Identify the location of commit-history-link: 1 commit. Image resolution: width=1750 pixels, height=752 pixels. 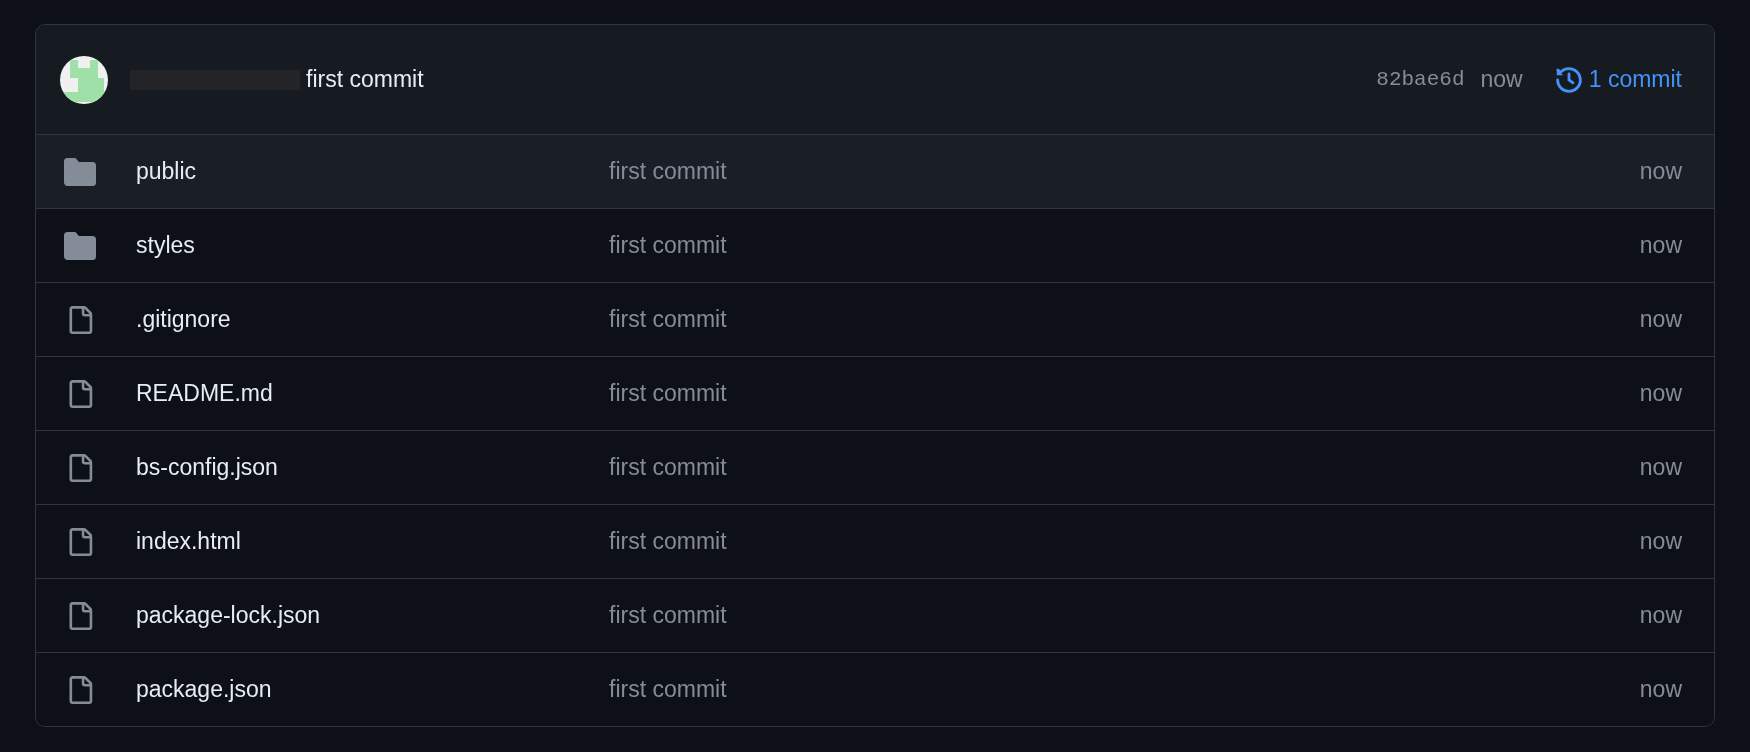
(1618, 79).